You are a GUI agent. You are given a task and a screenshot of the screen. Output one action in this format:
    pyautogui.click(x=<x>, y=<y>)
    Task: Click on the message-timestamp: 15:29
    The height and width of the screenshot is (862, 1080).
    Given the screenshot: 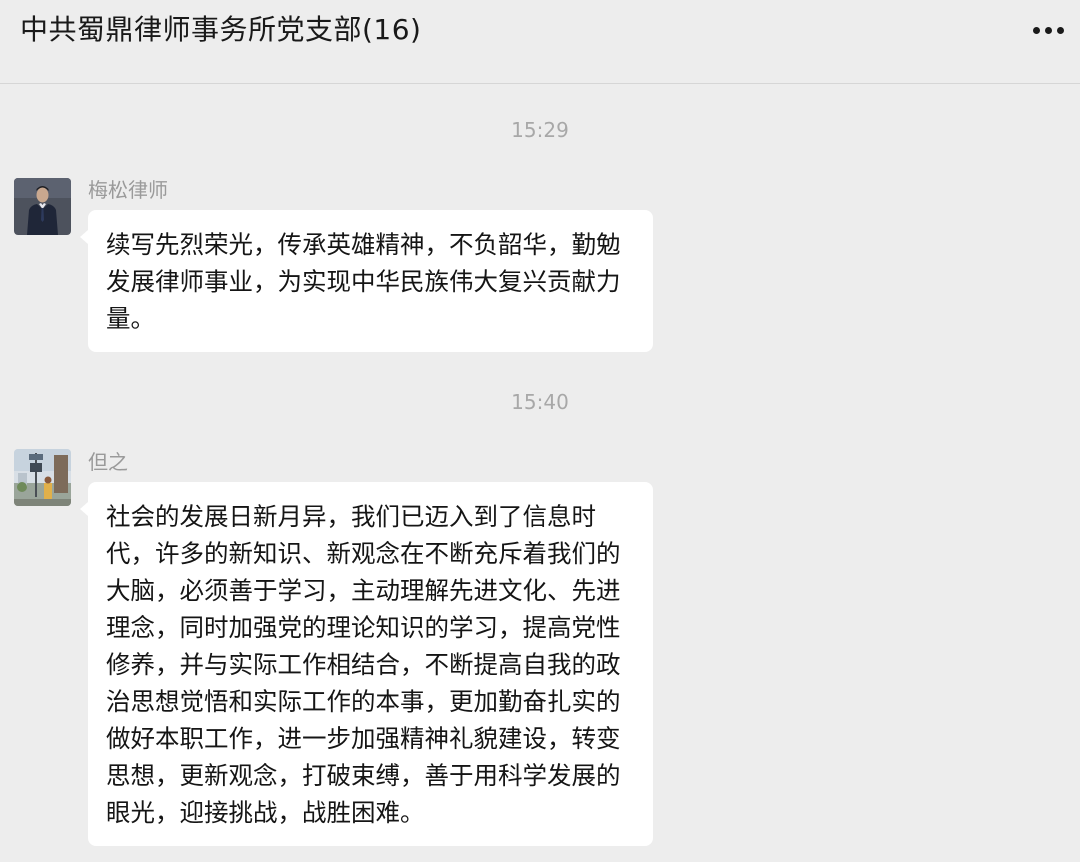 What is the action you would take?
    pyautogui.click(x=540, y=130)
    